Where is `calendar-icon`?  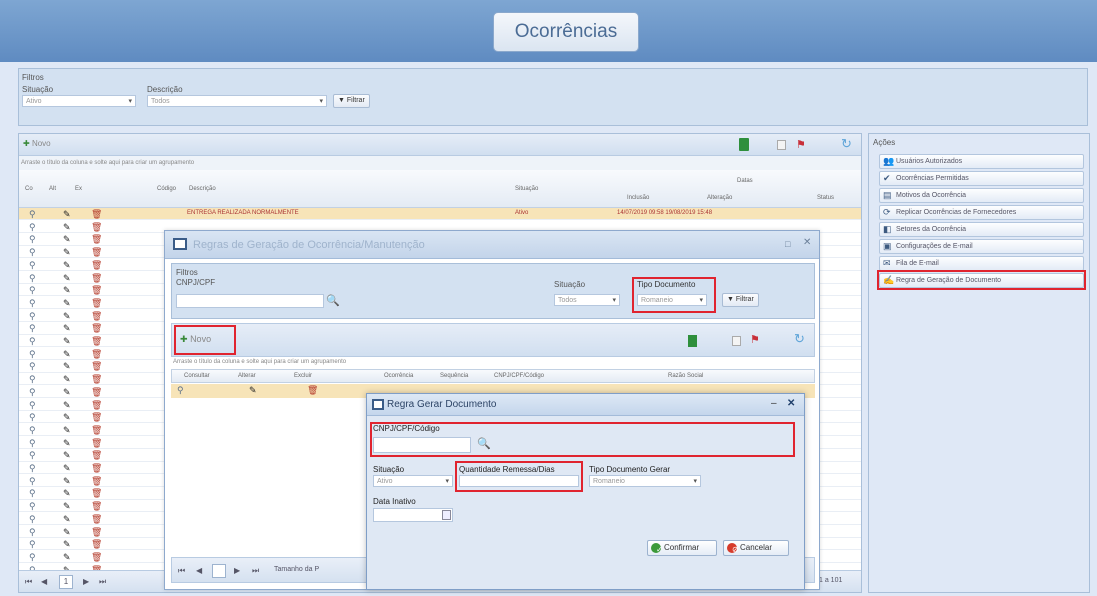 calendar-icon is located at coordinates (446, 515).